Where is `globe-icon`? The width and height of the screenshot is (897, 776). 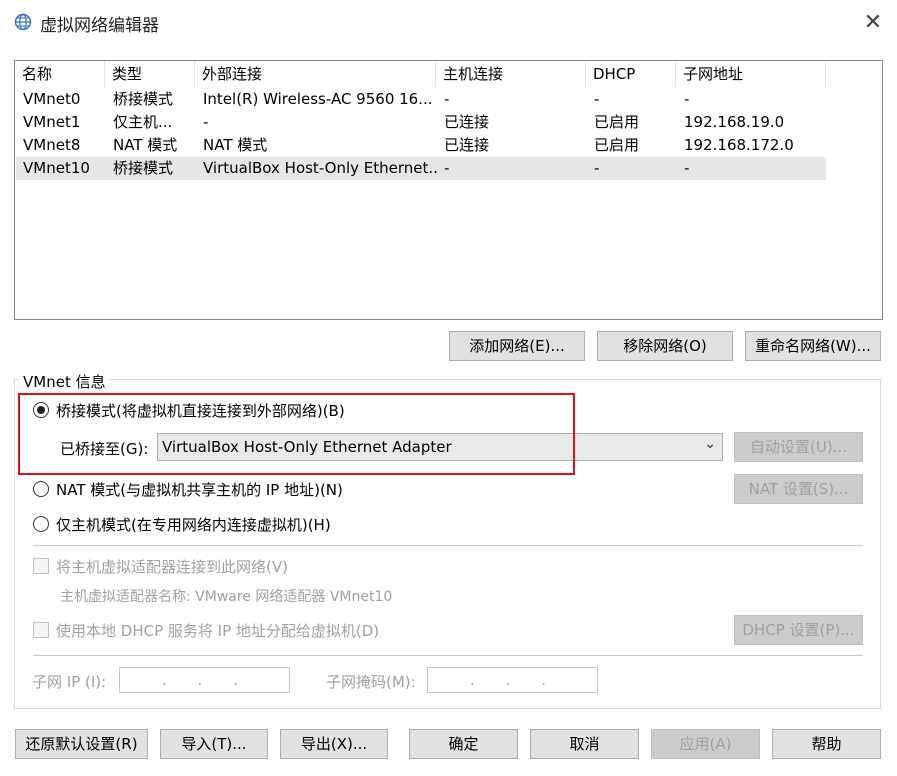
globe-icon is located at coordinates (23, 22).